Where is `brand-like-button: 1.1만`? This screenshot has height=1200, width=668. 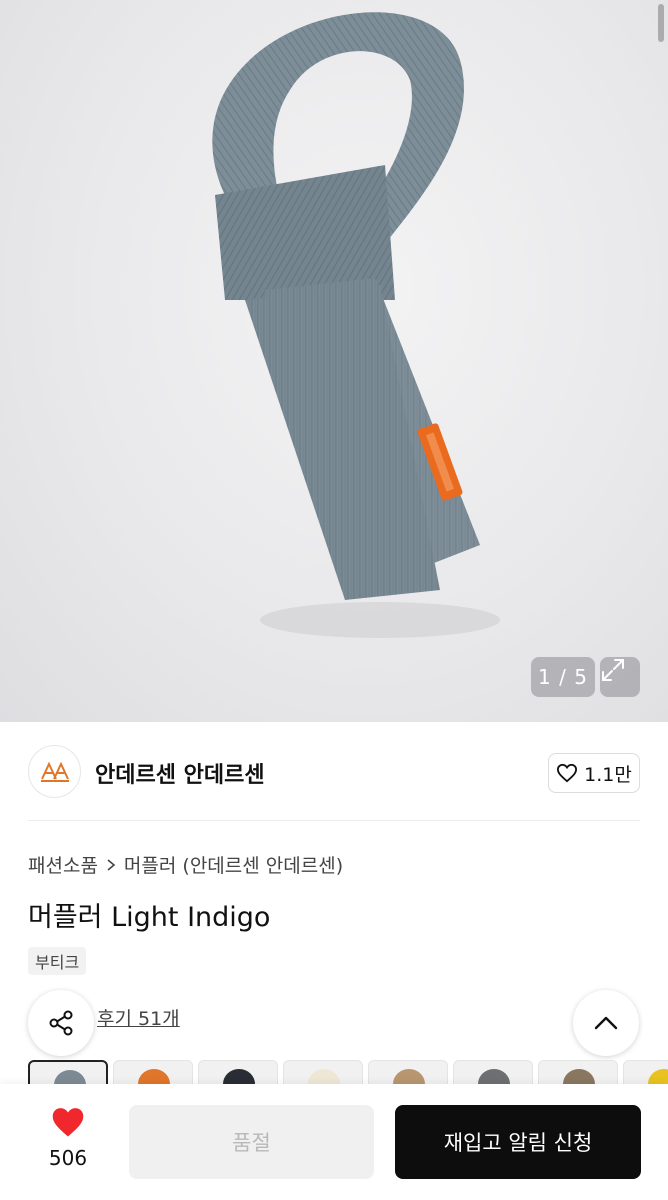
brand-like-button: 1.1만 is located at coordinates (594, 773).